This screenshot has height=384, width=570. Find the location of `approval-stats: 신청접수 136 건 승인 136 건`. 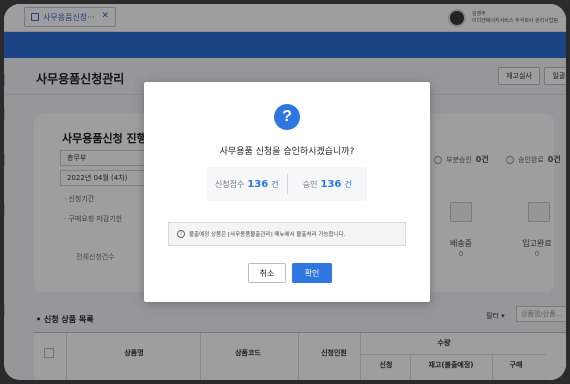

approval-stats: 신청접수 136 건 승인 136 건 is located at coordinates (287, 184).